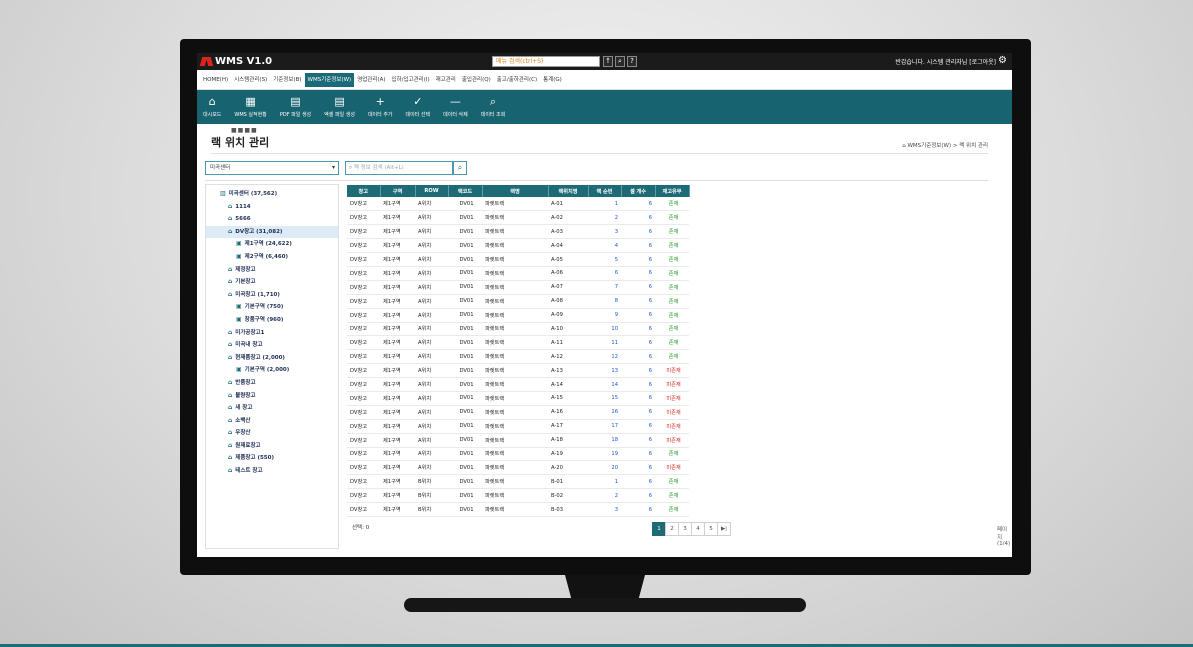  Describe the element at coordinates (518, 259) in the screenshot. I see `table-row: DV창고 제1구역 A위치 DV01 파렛트랙 A-05 5 6 존재` at that location.